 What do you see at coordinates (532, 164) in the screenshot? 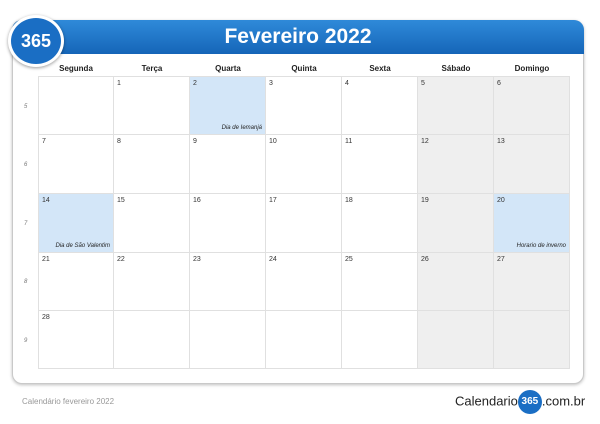
I see `day-cell-weekend: 13` at bounding box center [532, 164].